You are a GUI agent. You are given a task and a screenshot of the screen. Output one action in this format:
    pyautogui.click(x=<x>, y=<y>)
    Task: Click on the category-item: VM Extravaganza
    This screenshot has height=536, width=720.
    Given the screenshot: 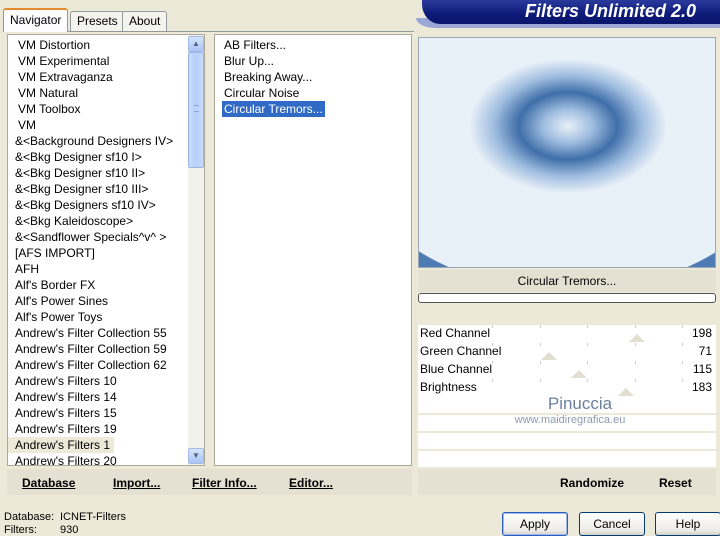 What is the action you would take?
    pyautogui.click(x=62, y=77)
    